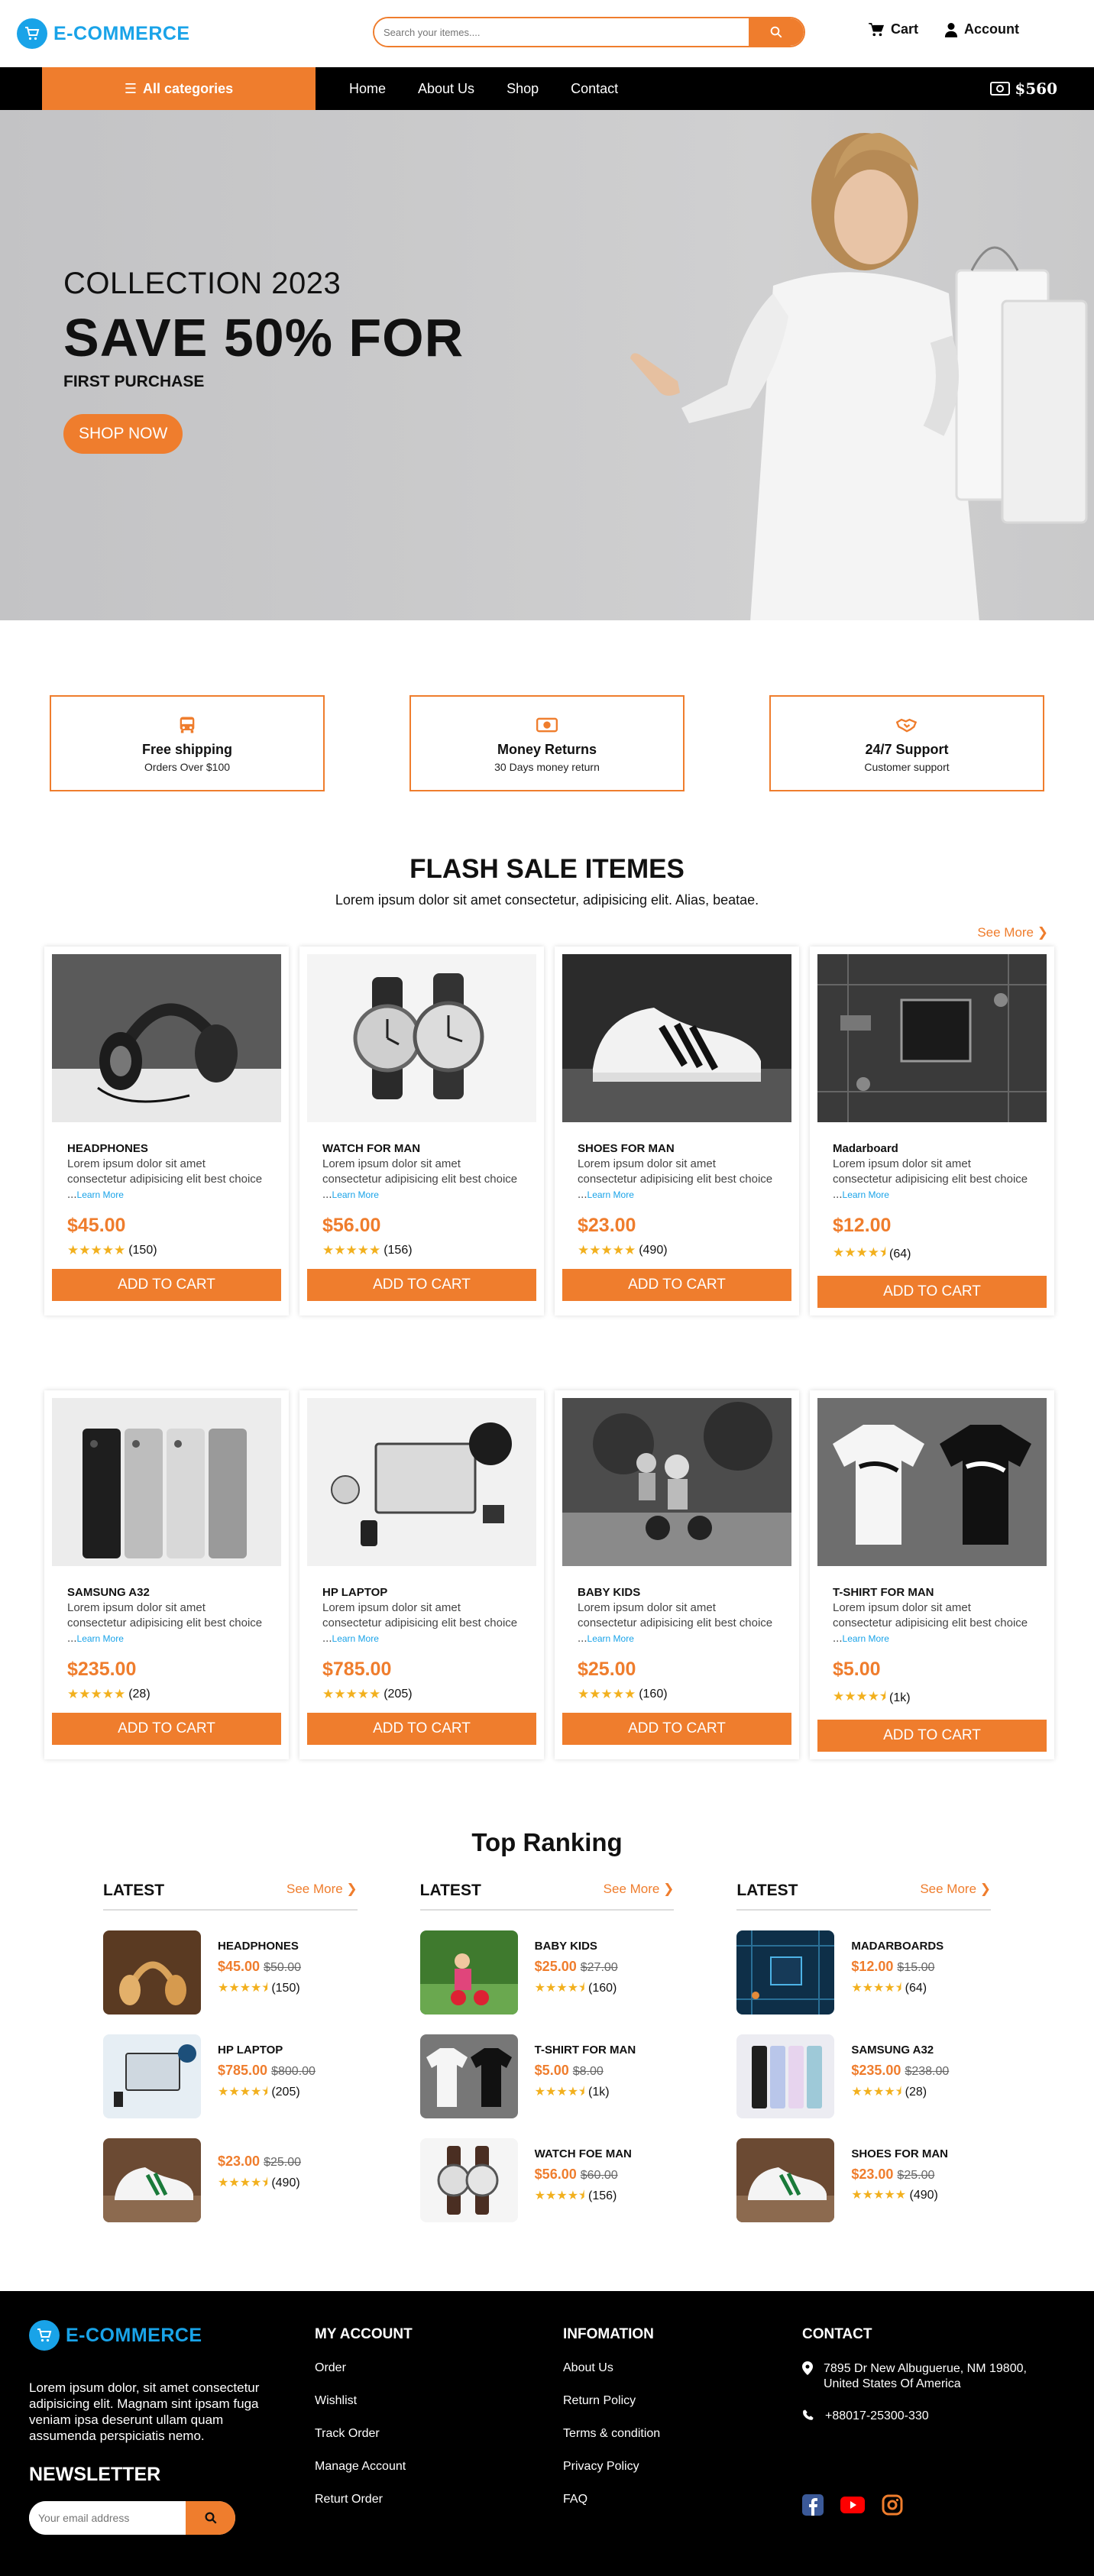 The height and width of the screenshot is (2576, 1094). What do you see at coordinates (421, 1038) in the screenshot?
I see `watch-image` at bounding box center [421, 1038].